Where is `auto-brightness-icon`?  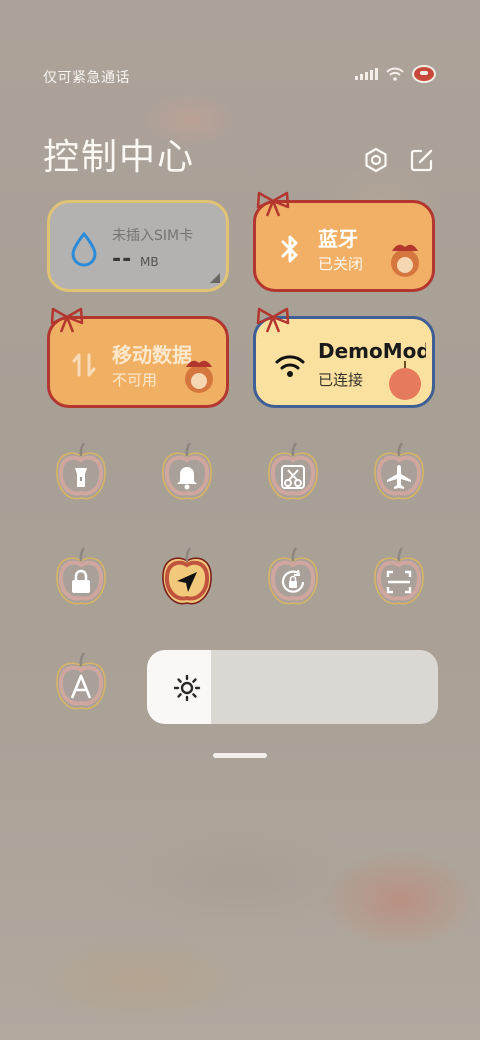
auto-brightness-icon is located at coordinates (81, 686).